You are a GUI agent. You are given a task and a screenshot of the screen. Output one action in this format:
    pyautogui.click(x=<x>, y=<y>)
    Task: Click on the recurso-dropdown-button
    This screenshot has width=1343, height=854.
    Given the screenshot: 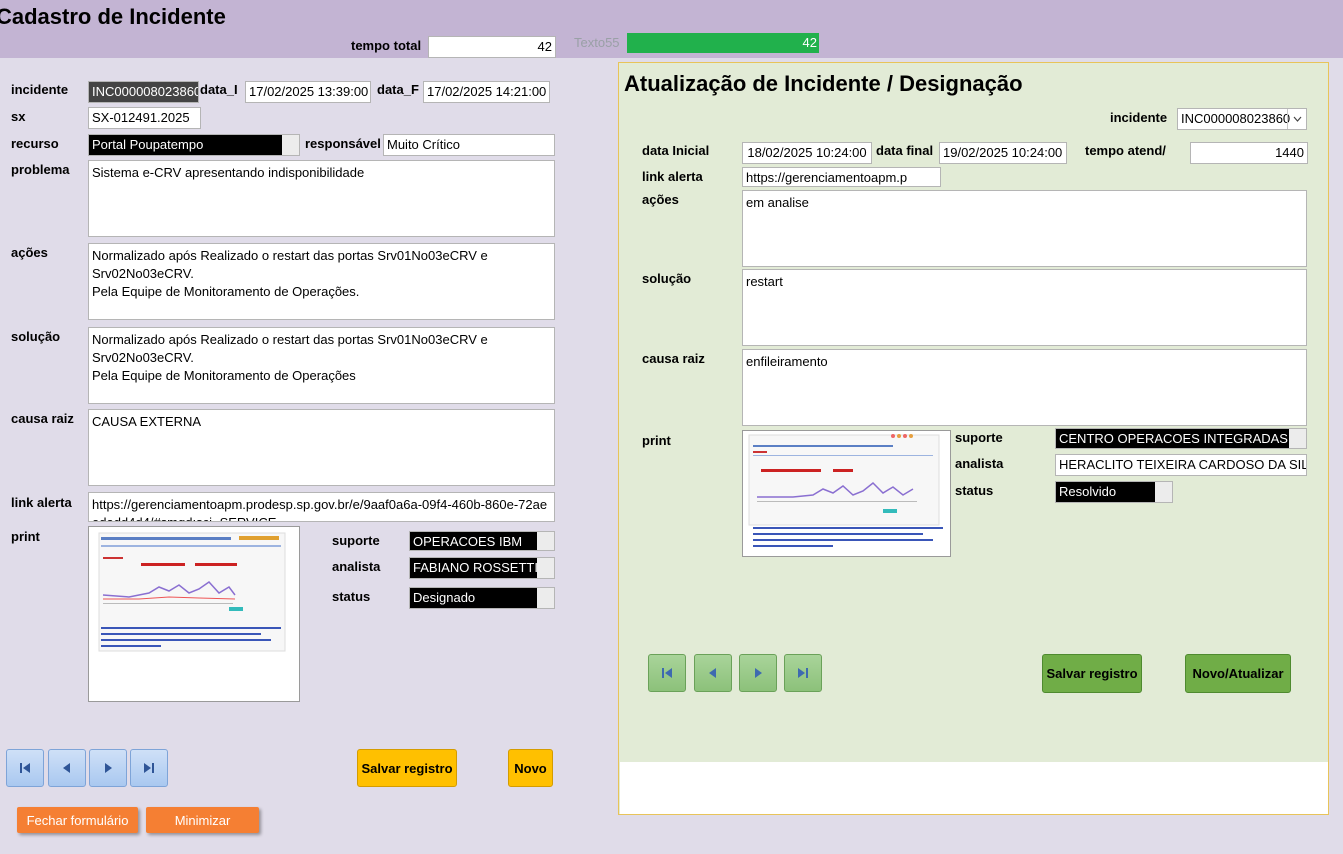 What is the action you would take?
    pyautogui.click(x=290, y=145)
    